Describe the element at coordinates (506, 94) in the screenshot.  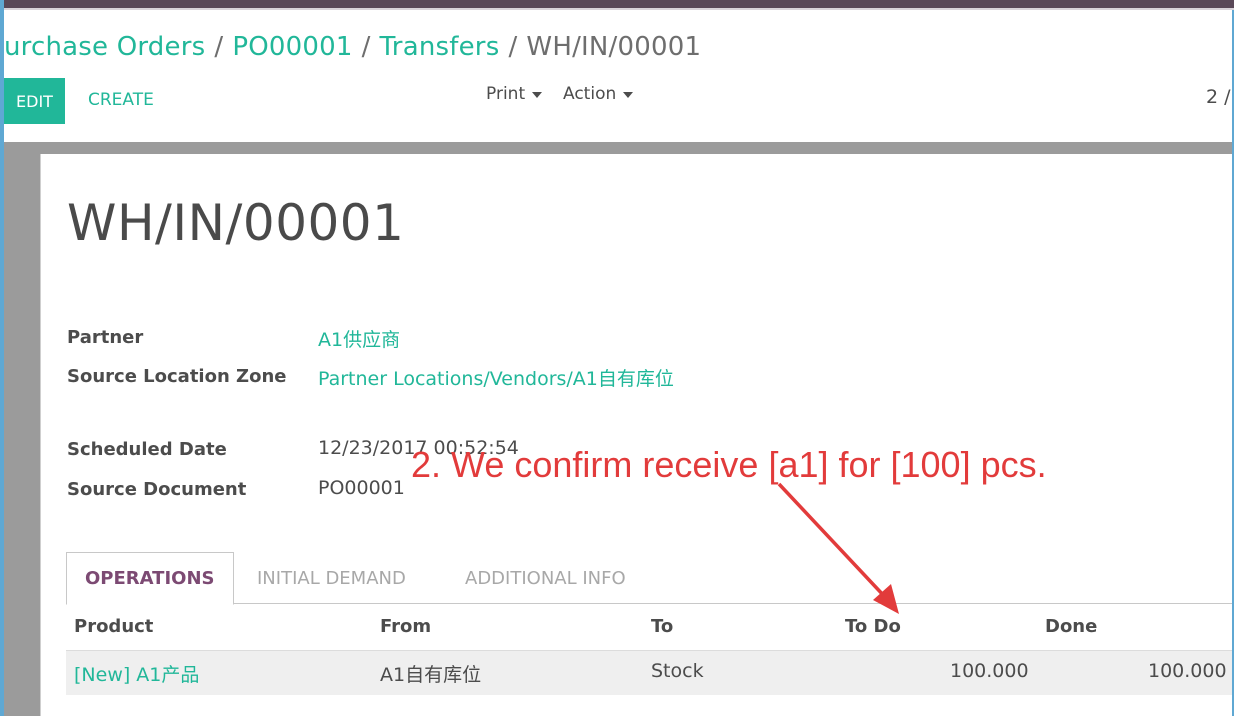
I see `print-label: Print` at that location.